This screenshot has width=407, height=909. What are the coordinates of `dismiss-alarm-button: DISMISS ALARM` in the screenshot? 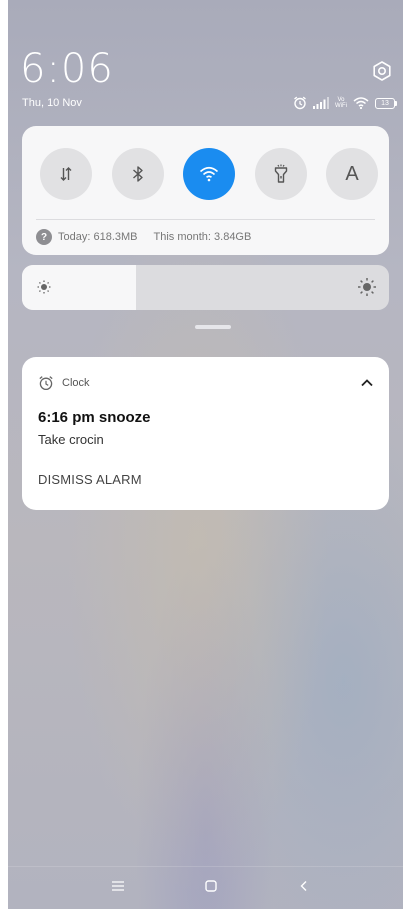 It's located at (90, 479).